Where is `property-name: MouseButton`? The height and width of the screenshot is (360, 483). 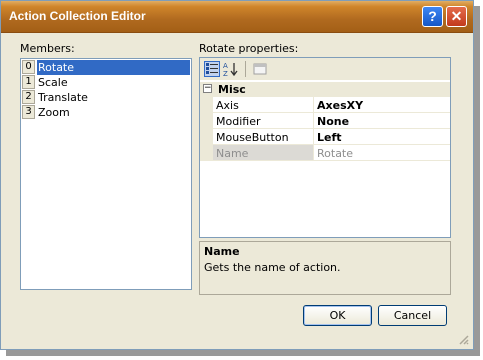 property-name: MouseButton is located at coordinates (252, 137).